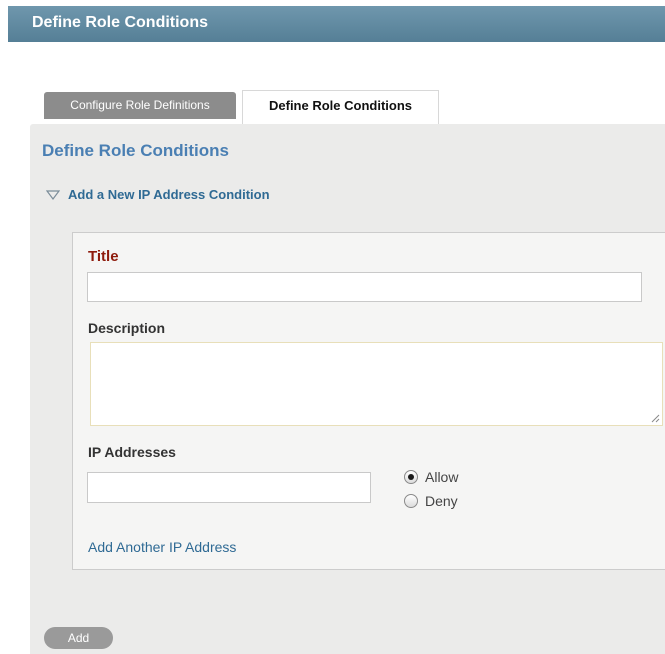  I want to click on expander-label: Add a New IP Address Condition, so click(169, 194).